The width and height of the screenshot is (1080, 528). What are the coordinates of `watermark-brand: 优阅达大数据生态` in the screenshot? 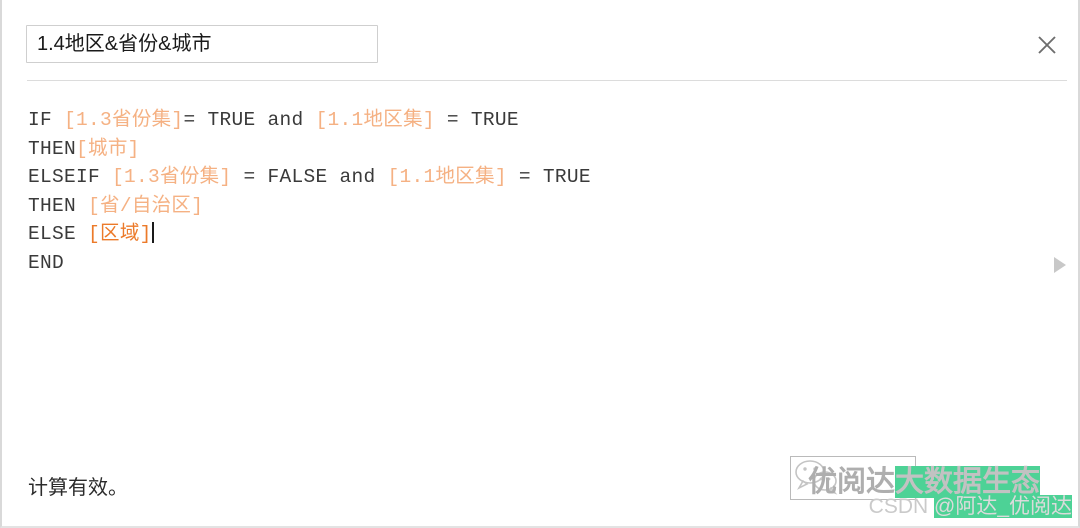 It's located at (924, 479).